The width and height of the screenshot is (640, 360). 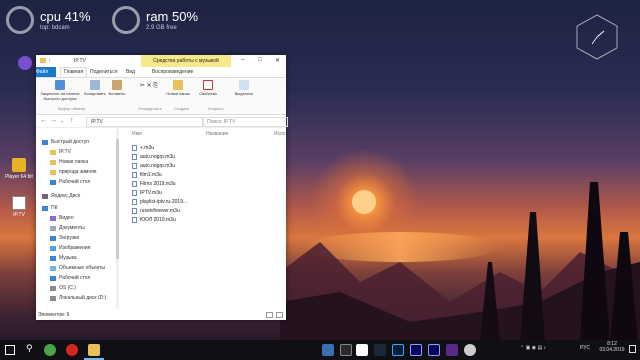 I want to click on window-title: IP.TV, so click(x=80, y=61).